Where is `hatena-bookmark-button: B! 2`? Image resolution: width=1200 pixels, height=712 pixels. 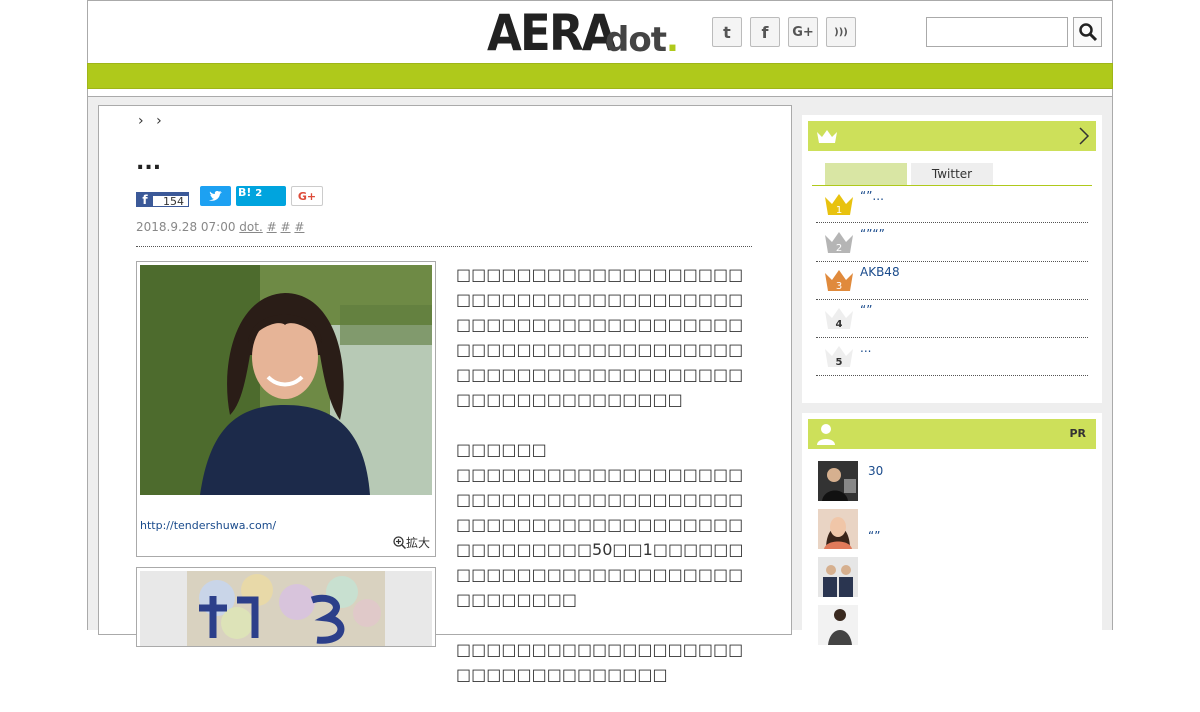 hatena-bookmark-button: B! 2 is located at coordinates (261, 196).